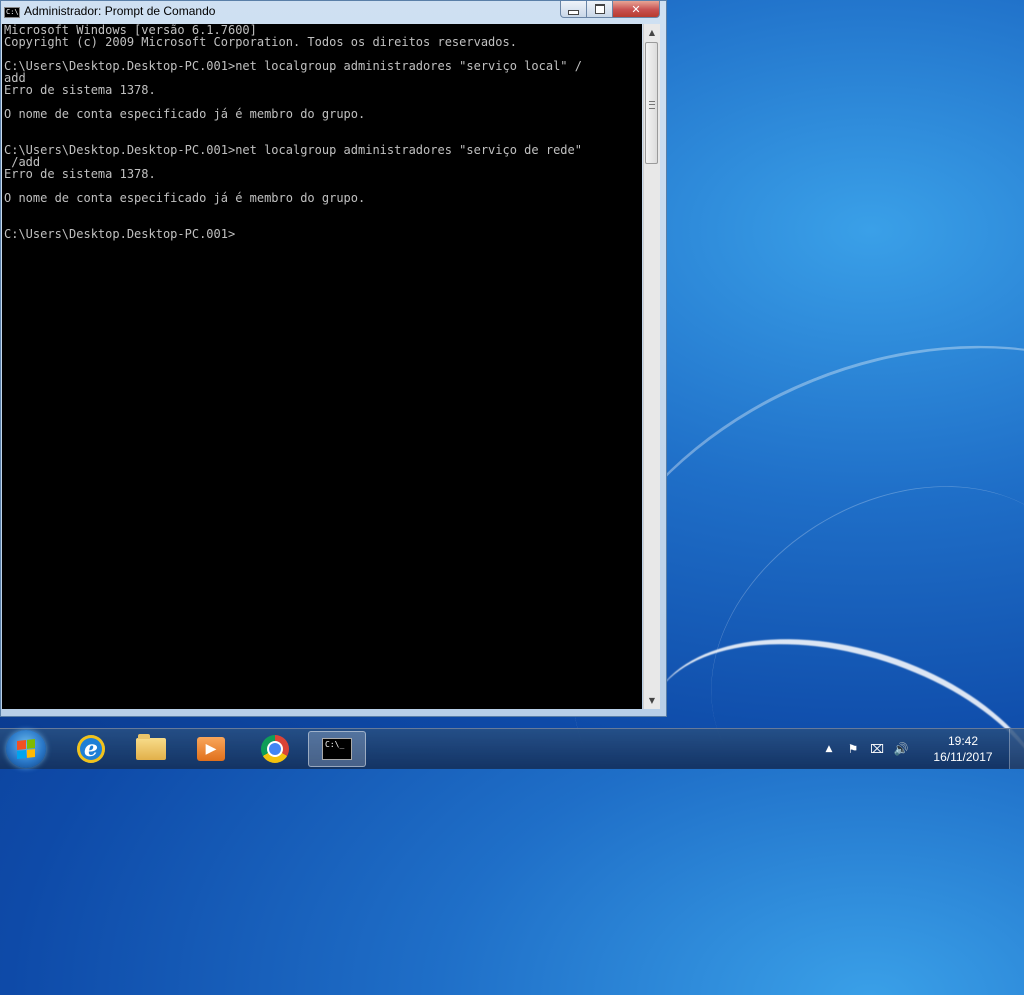  I want to click on window-controls: ✕, so click(610, 10).